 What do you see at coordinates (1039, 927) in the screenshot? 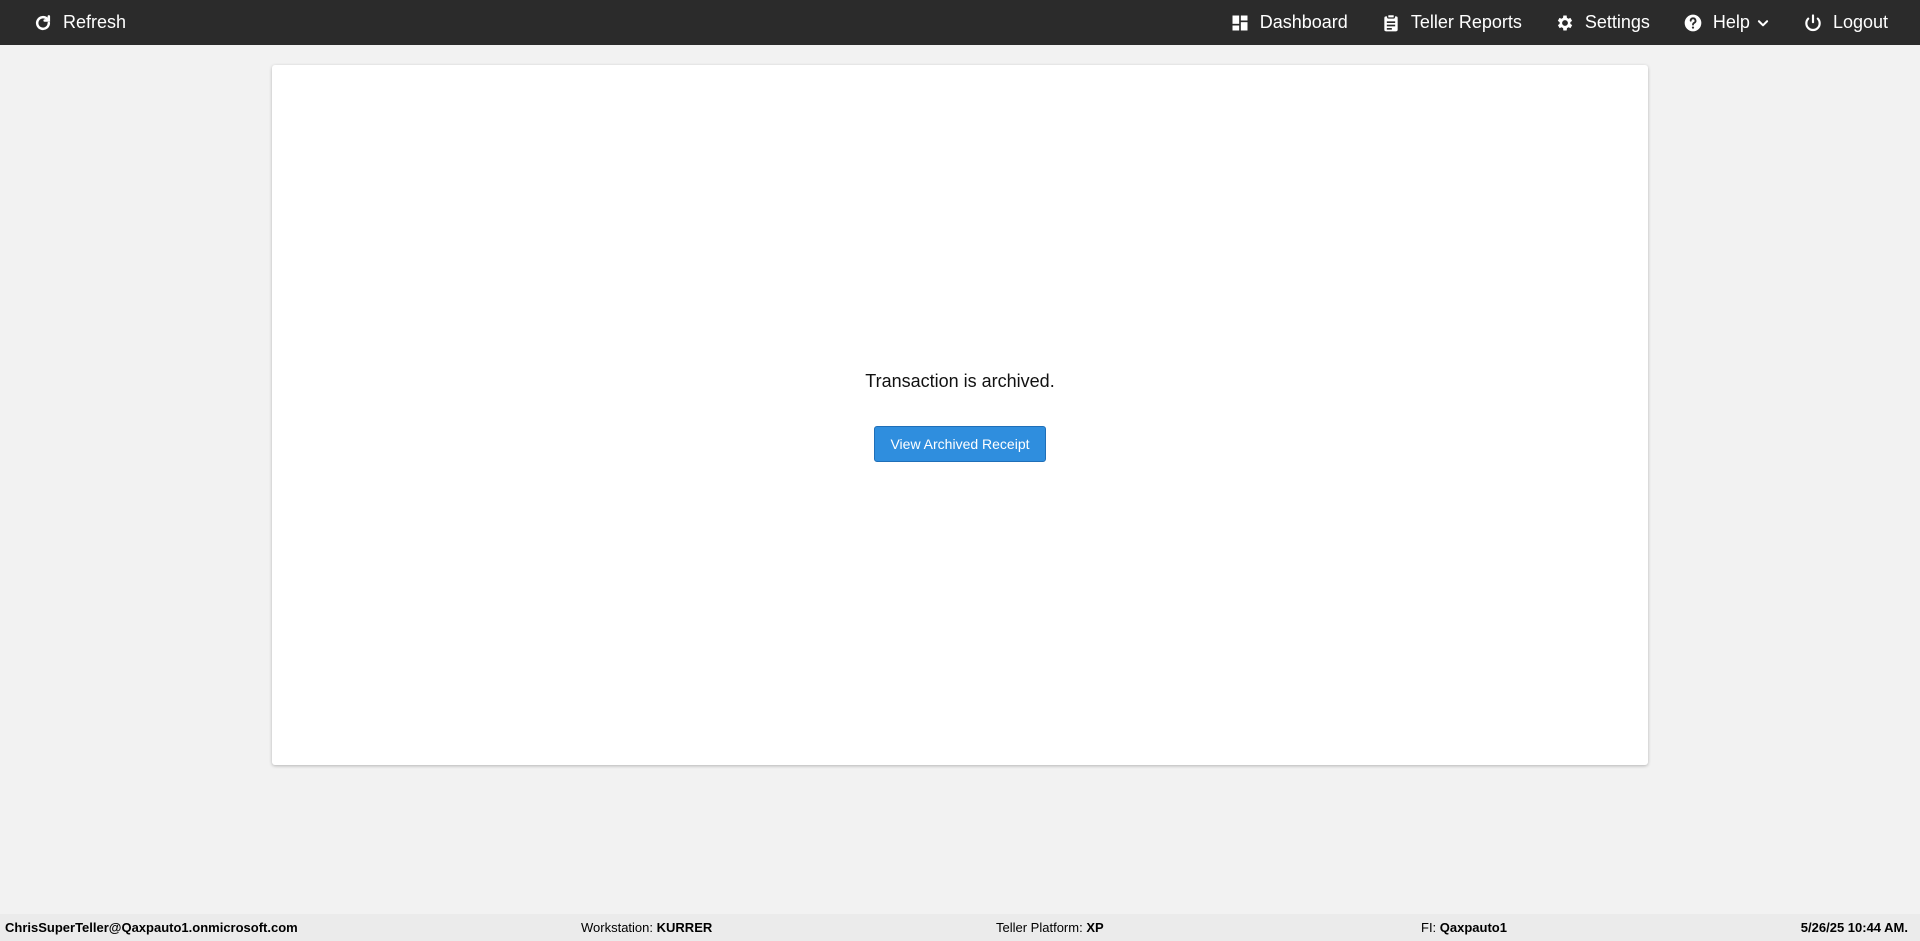
I see `platform-label: Teller Platform:` at bounding box center [1039, 927].